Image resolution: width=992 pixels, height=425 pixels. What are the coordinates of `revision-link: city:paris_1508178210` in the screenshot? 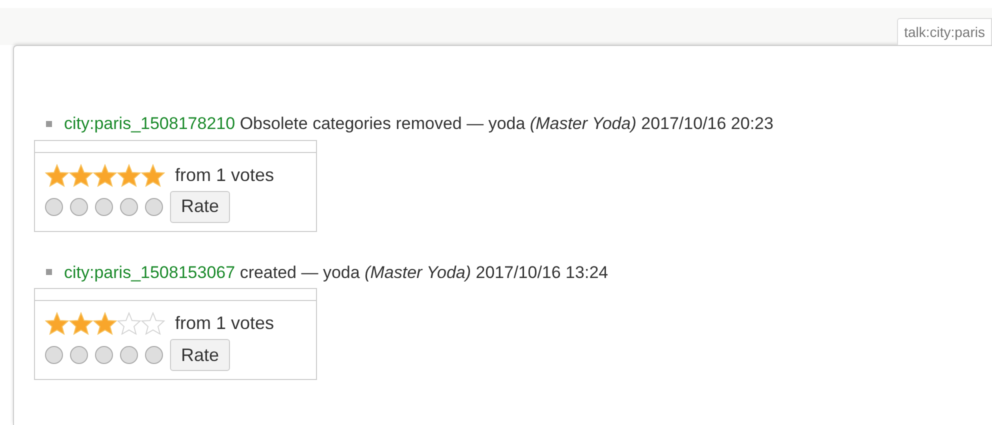 It's located at (150, 123).